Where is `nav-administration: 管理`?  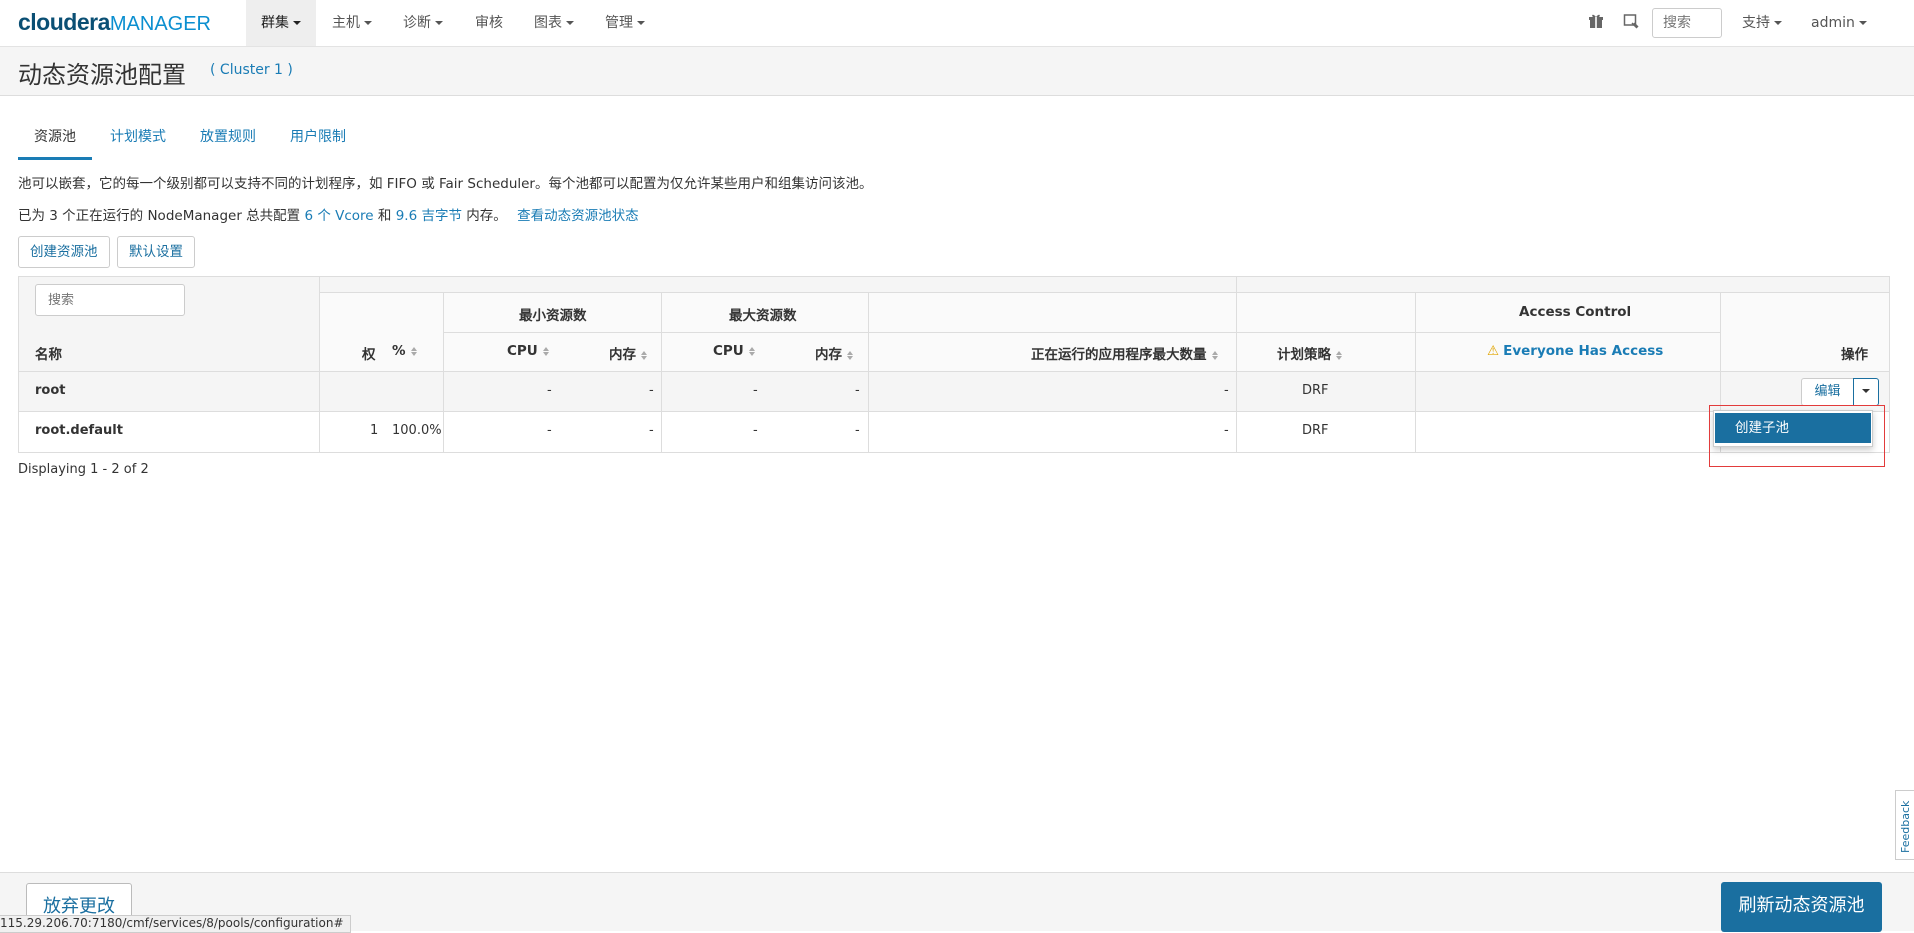 nav-administration: 管理 is located at coordinates (625, 23).